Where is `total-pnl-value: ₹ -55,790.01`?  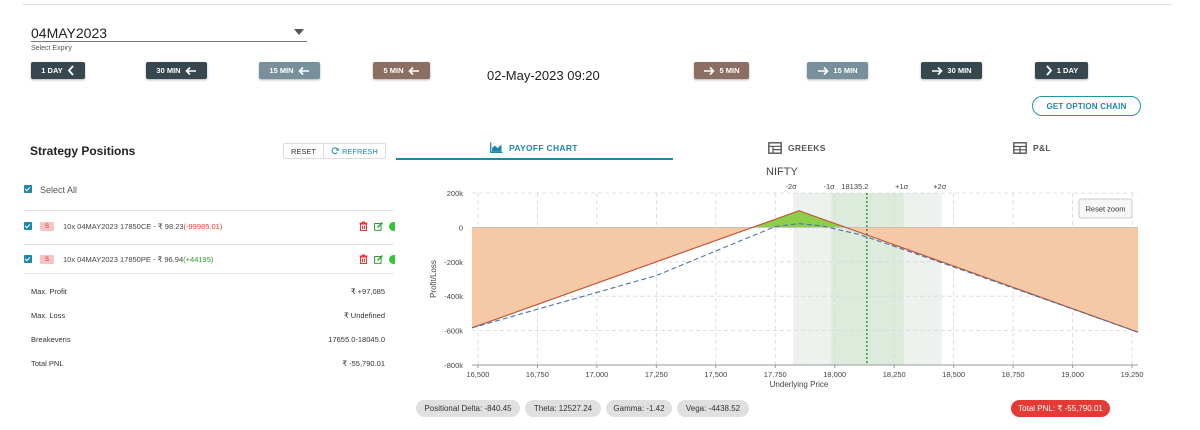 total-pnl-value: ₹ -55,790.01 is located at coordinates (363, 363).